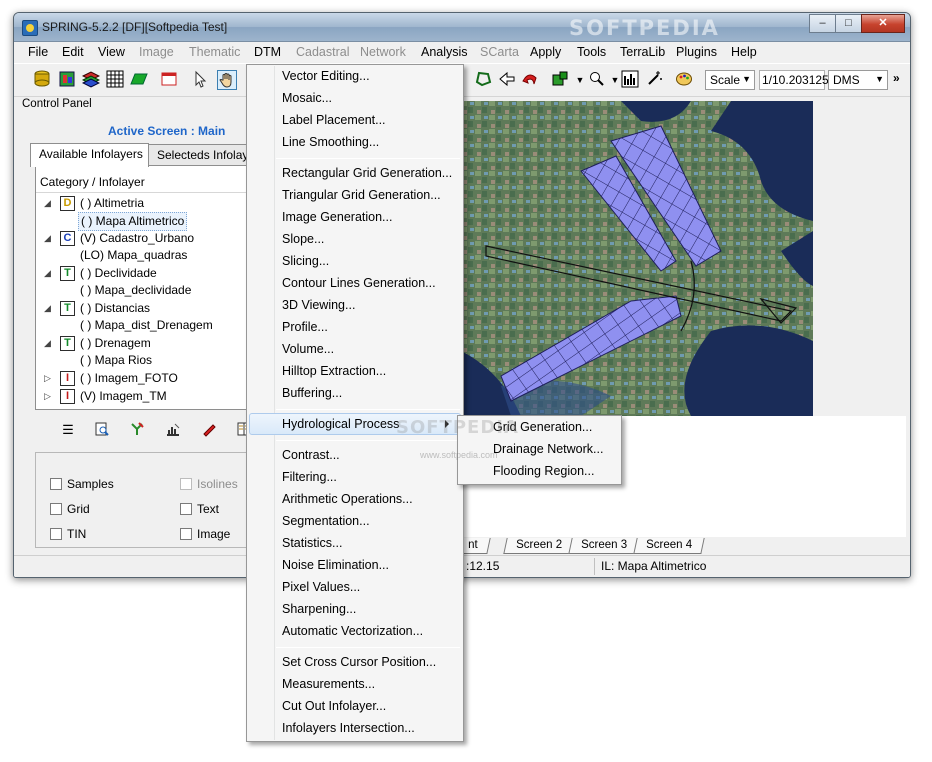 Image resolution: width=932 pixels, height=762 pixels. I want to click on menu-plugins: Plugins, so click(696, 52).